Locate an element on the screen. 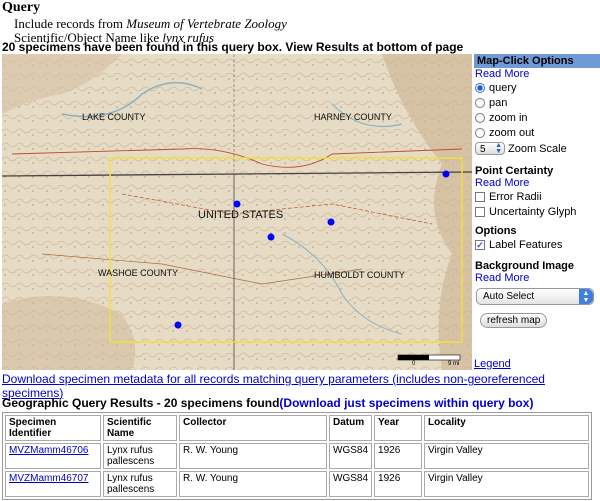 This screenshot has height=501, width=600. zoom-scale-select: 5 ▲ ▼ is located at coordinates (490, 148).